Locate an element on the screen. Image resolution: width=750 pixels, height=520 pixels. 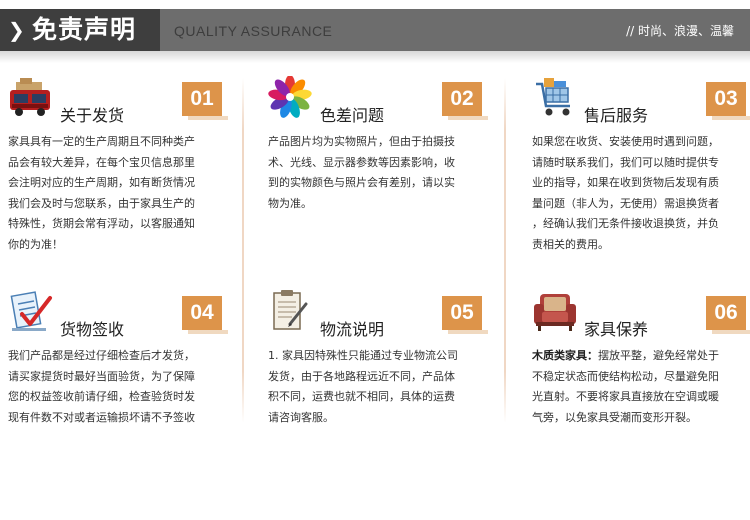
header-shadow is located at coordinates (375, 57).